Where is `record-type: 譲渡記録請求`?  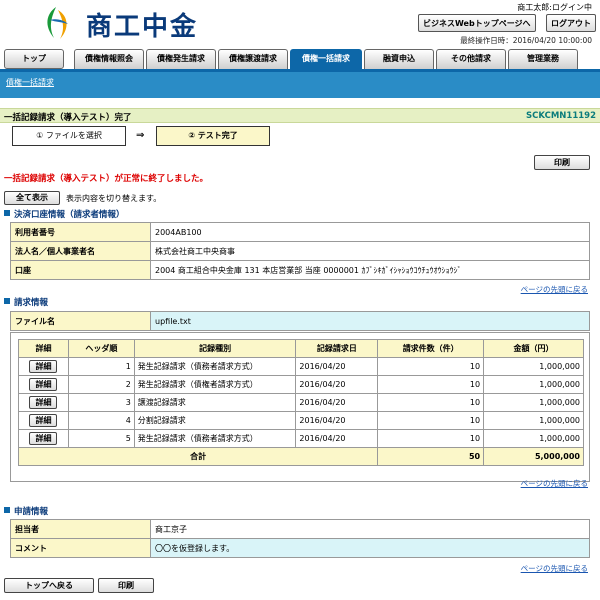 record-type: 譲渡記録請求 is located at coordinates (215, 402).